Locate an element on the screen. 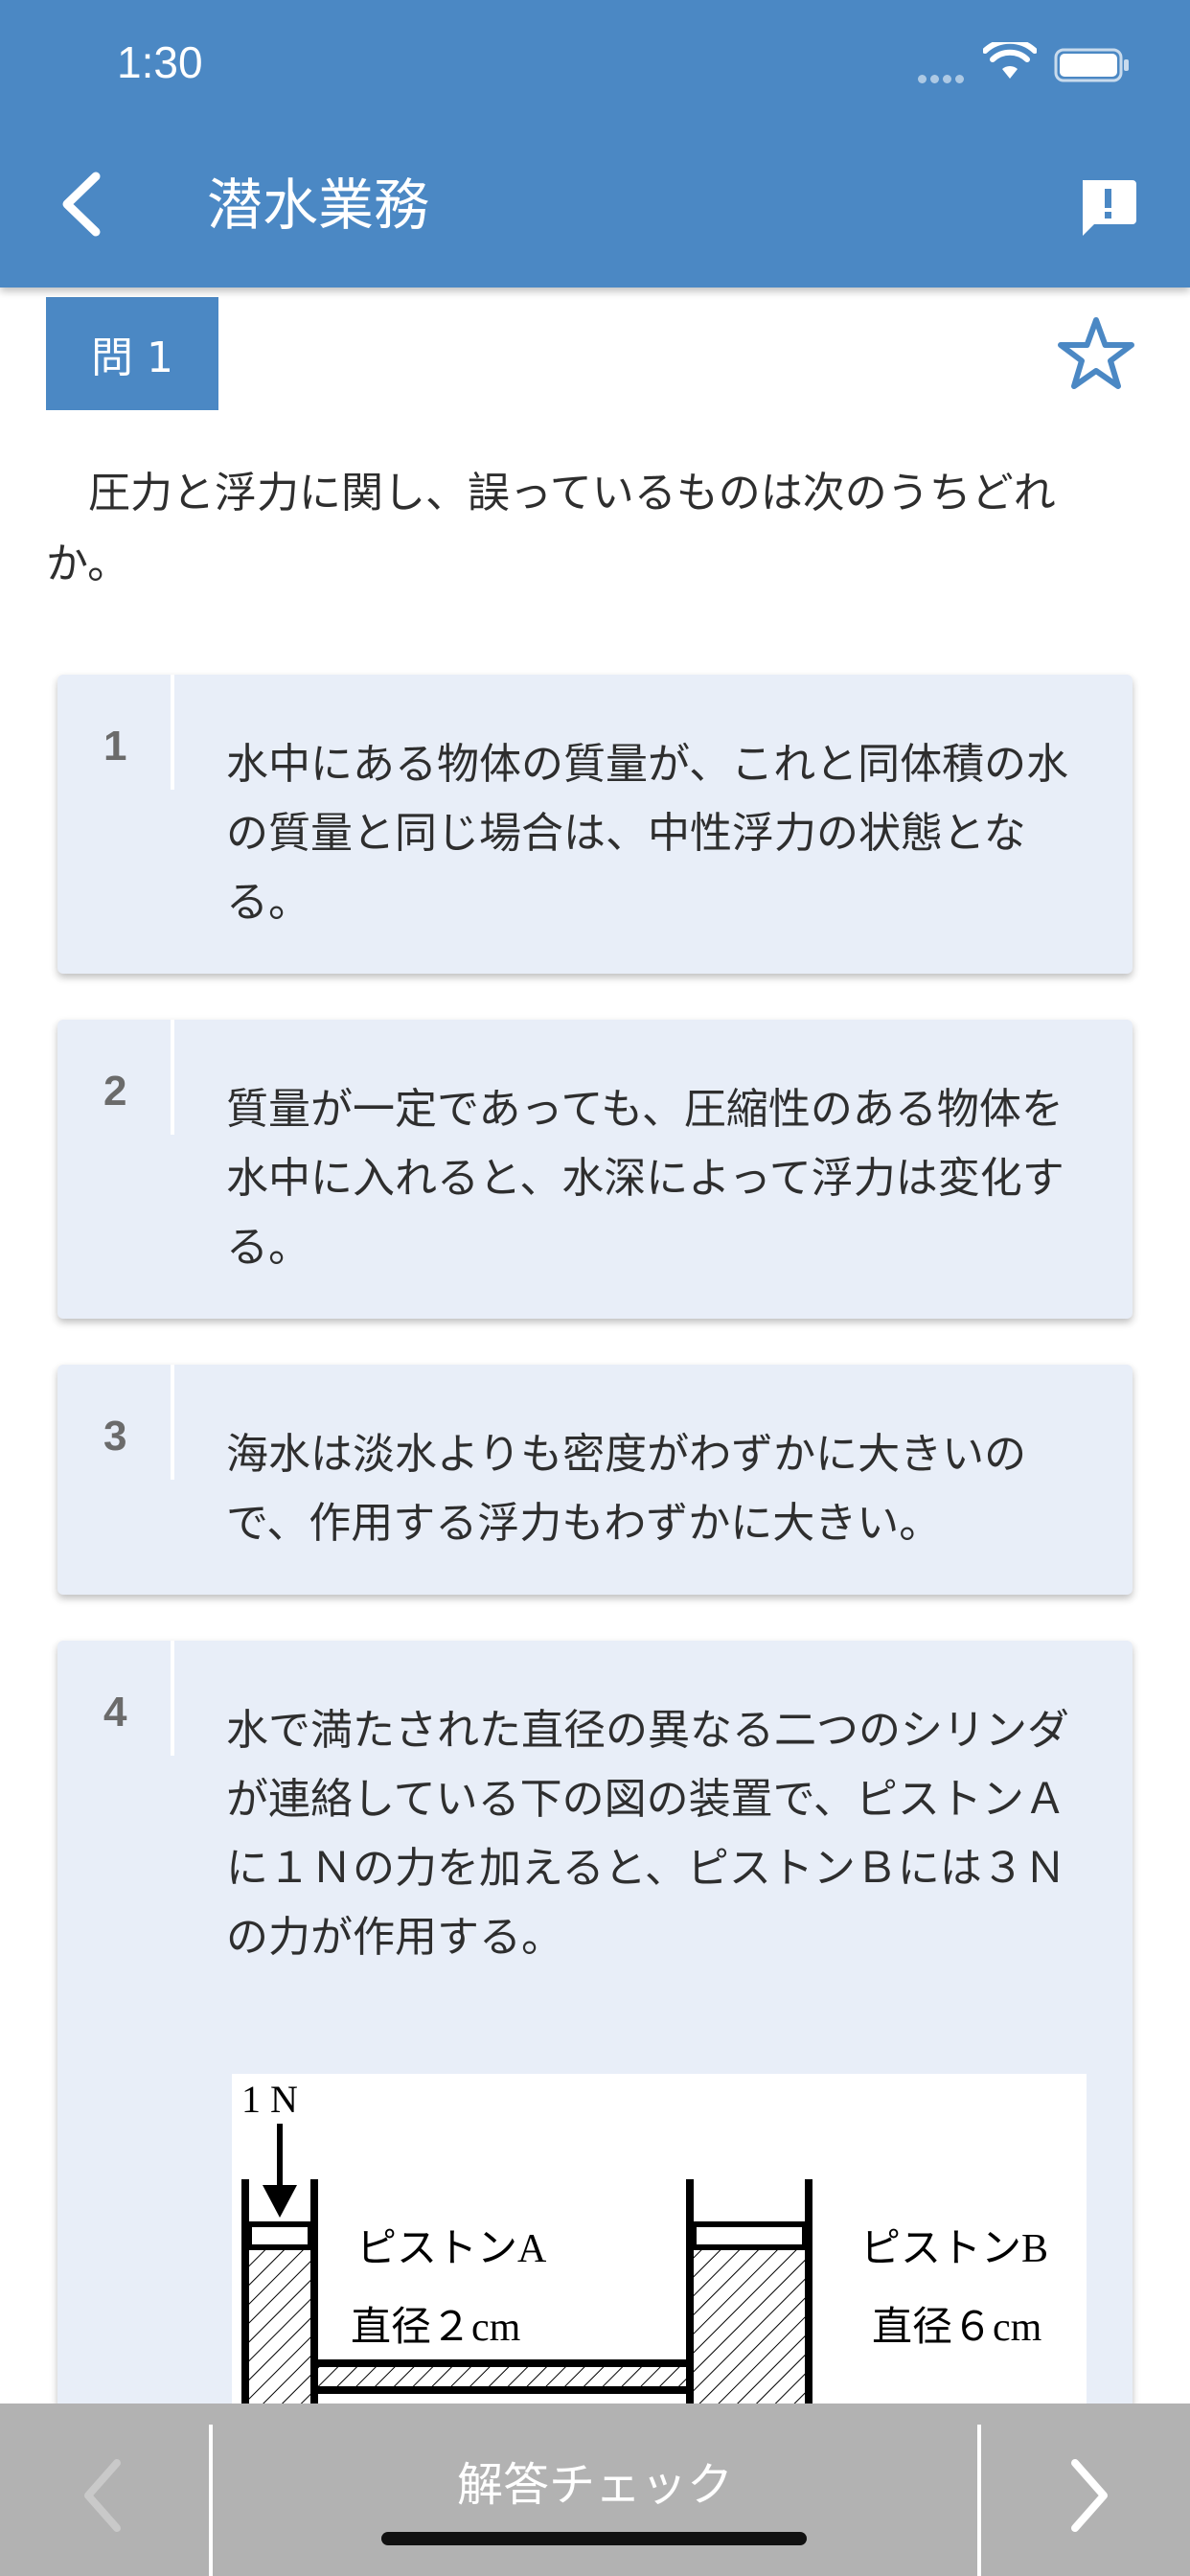 The height and width of the screenshot is (2576, 1190). piston-a-diameter: 直径２cm is located at coordinates (436, 2328).